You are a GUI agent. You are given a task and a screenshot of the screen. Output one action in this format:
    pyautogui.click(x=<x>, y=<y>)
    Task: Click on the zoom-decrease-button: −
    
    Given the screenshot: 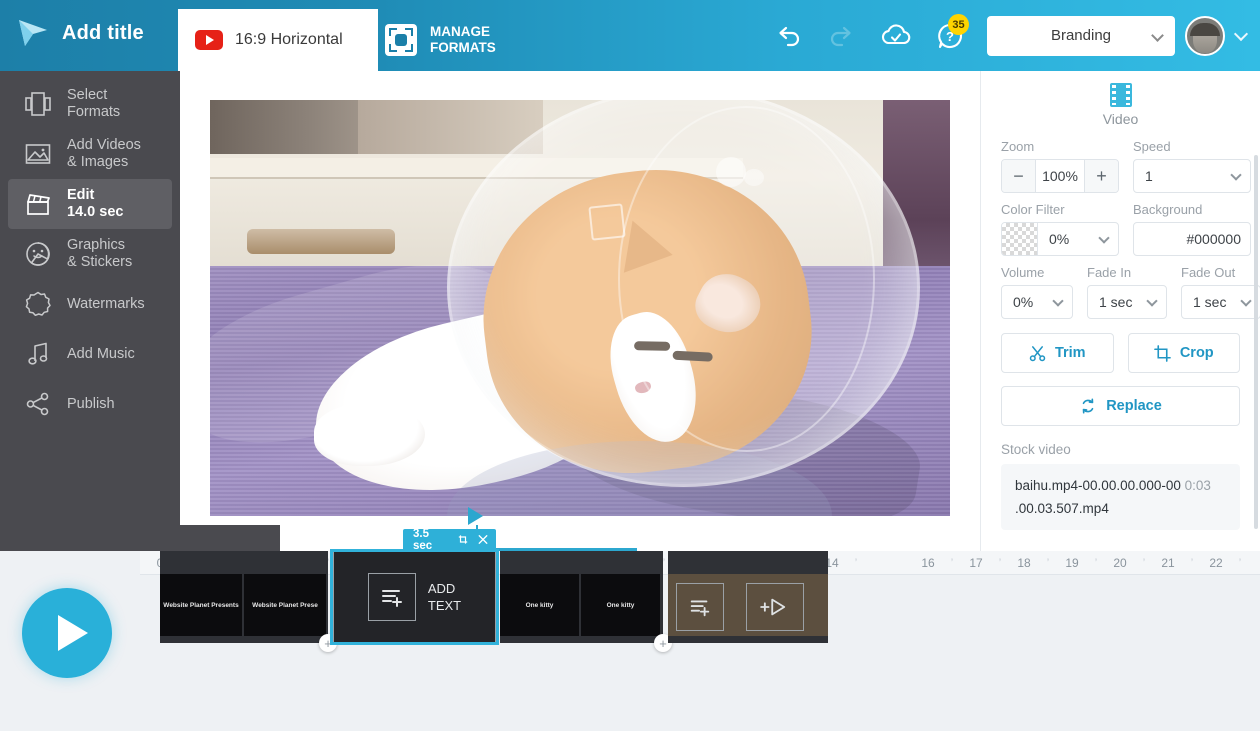 What is the action you would take?
    pyautogui.click(x=1019, y=176)
    